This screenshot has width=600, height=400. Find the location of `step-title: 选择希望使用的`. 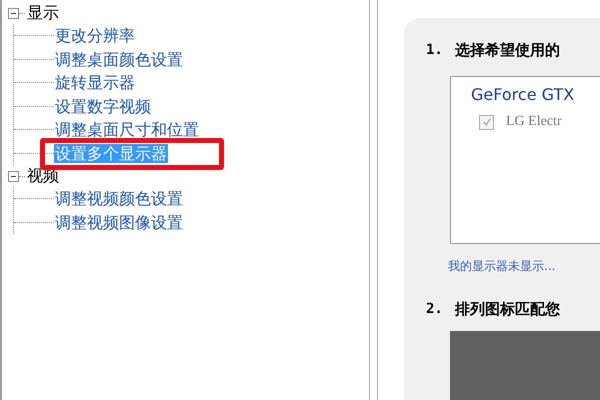

step-title: 选择希望使用的 is located at coordinates (507, 50).